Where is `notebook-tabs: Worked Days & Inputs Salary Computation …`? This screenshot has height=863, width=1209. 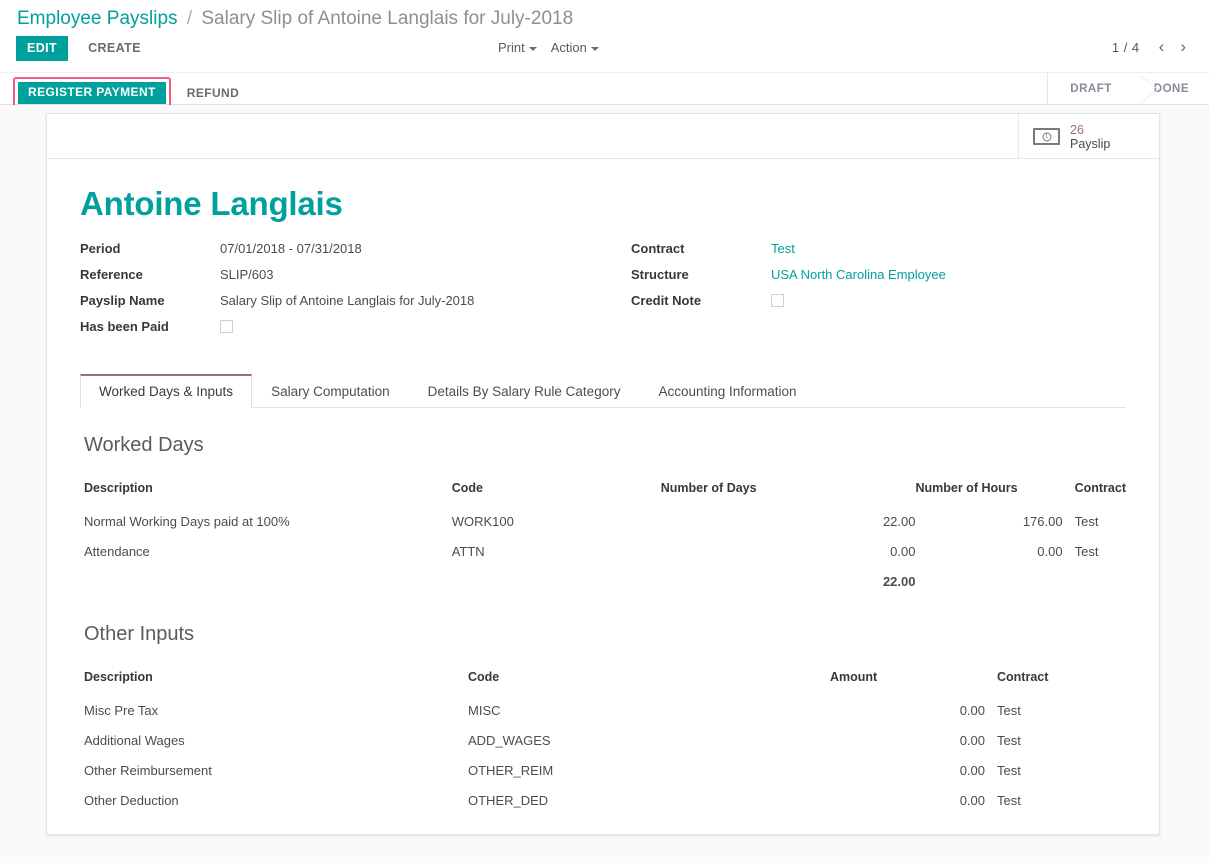
notebook-tabs: Worked Days & Inputs Salary Computation … is located at coordinates (603, 390).